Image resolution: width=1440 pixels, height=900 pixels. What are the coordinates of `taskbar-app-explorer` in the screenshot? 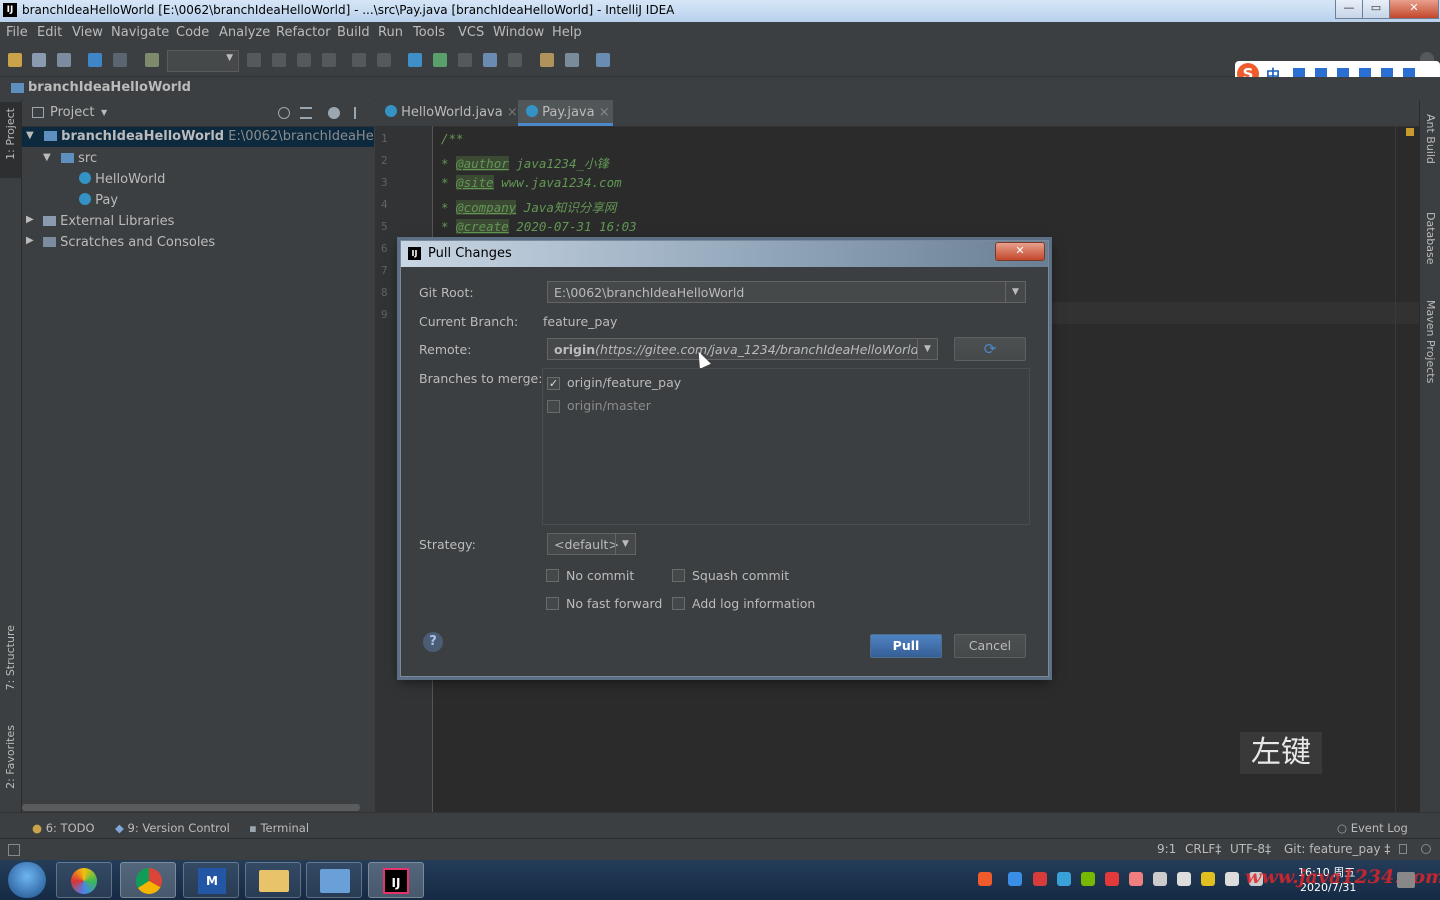 It's located at (273, 880).